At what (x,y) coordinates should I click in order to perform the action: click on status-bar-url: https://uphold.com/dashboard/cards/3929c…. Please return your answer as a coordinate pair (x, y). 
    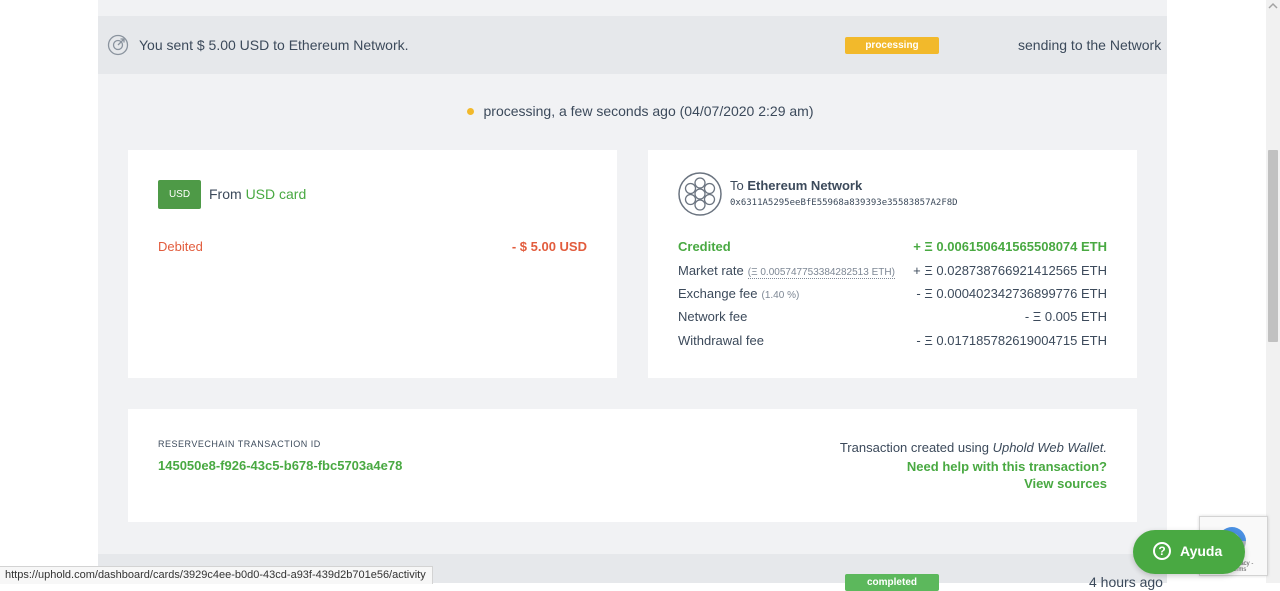
    Looking at the image, I should click on (216, 575).